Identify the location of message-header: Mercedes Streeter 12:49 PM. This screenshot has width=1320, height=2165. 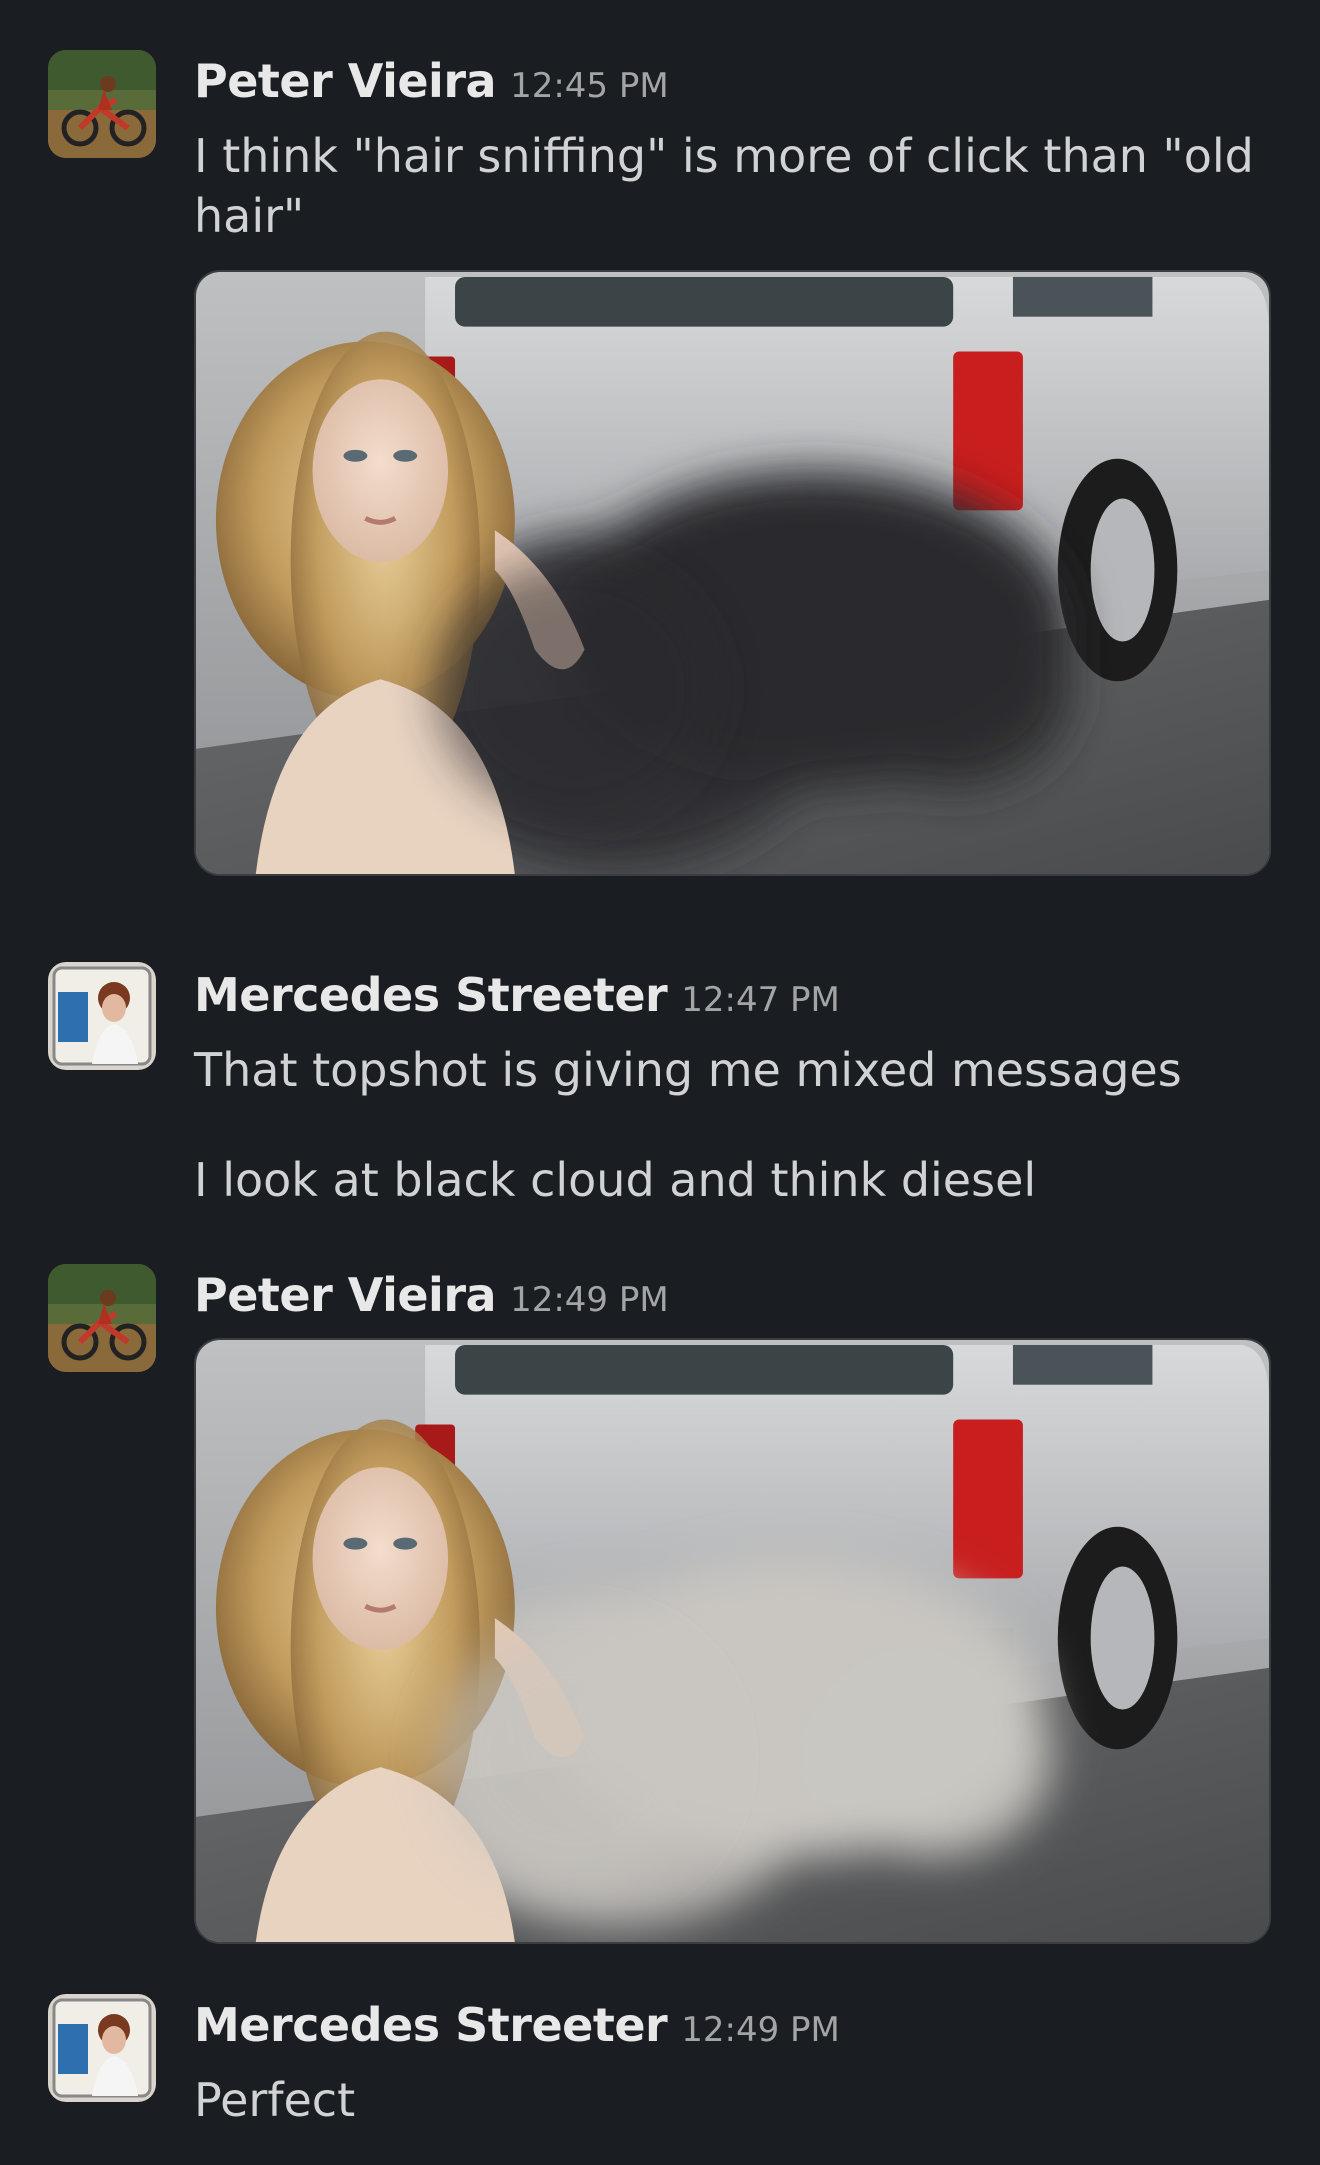
(517, 2025).